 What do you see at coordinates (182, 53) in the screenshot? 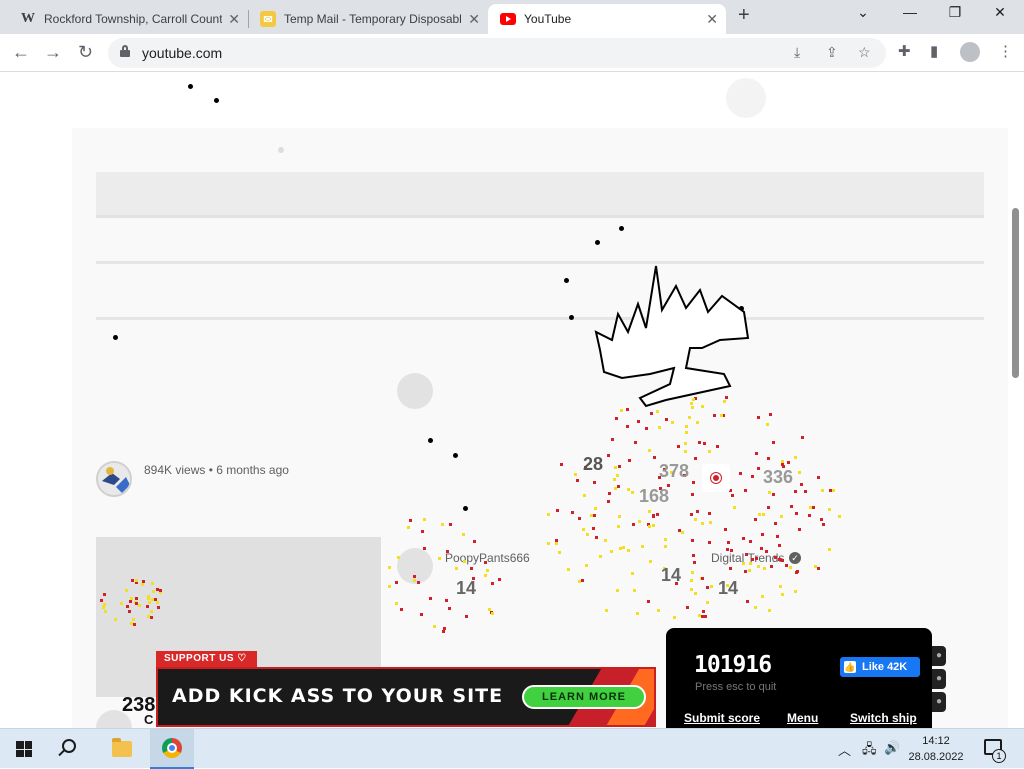
I see `address-url: youtube.com` at bounding box center [182, 53].